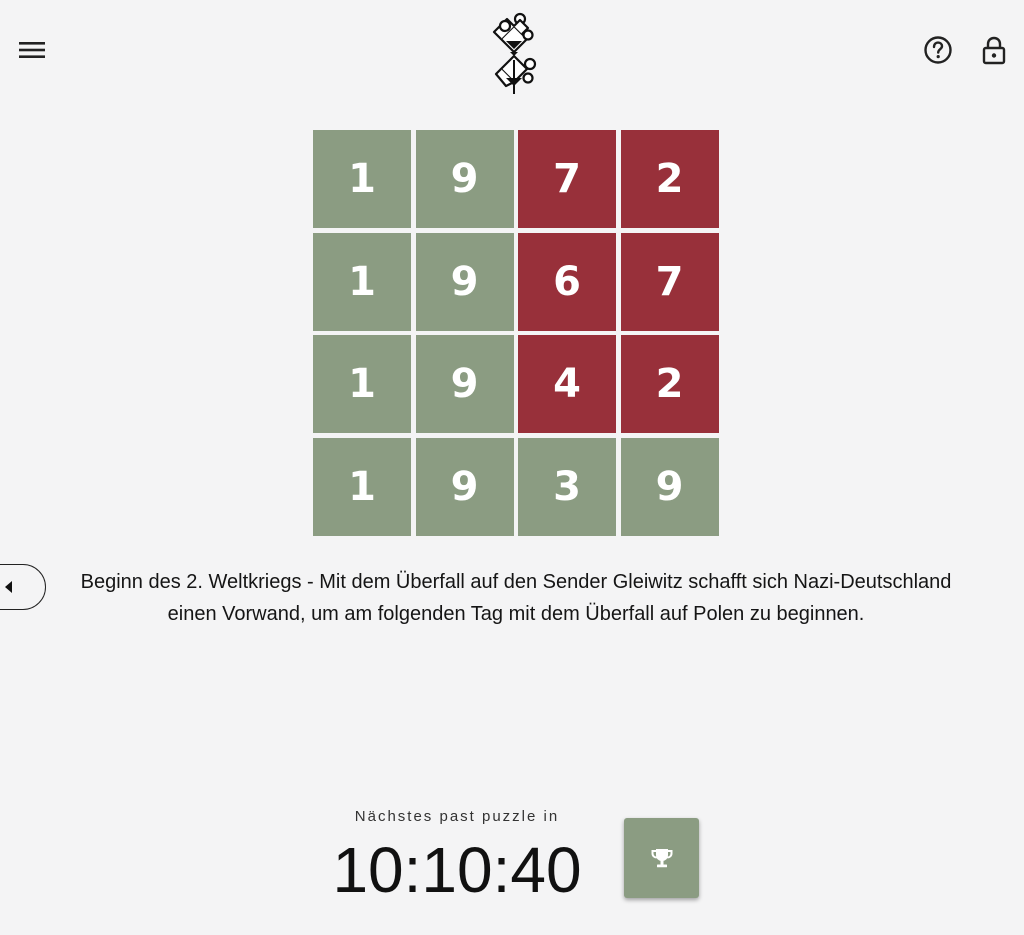 The image size is (1024, 935). I want to click on help-button, so click(938, 50).